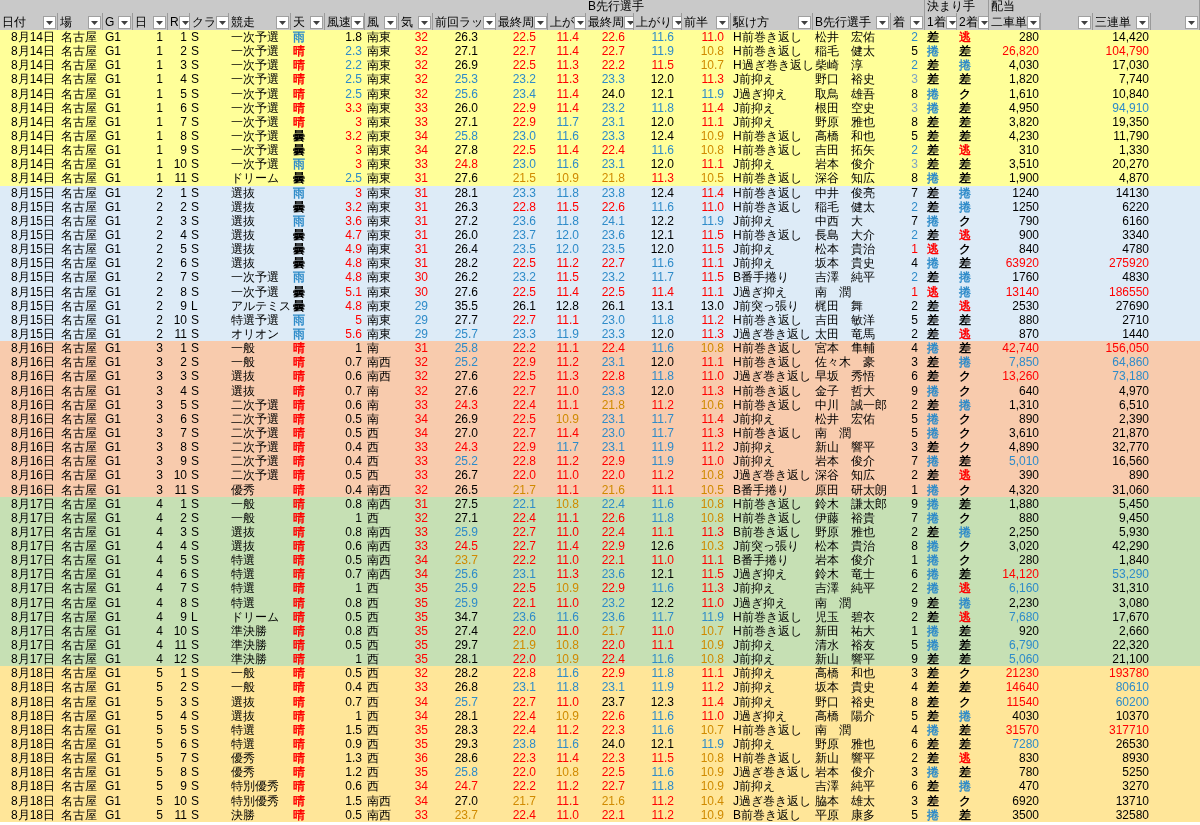 The height and width of the screenshot is (825, 1200). Describe the element at coordinates (243, 263) in the screenshot. I see `table-cell-text: 選抜` at that location.